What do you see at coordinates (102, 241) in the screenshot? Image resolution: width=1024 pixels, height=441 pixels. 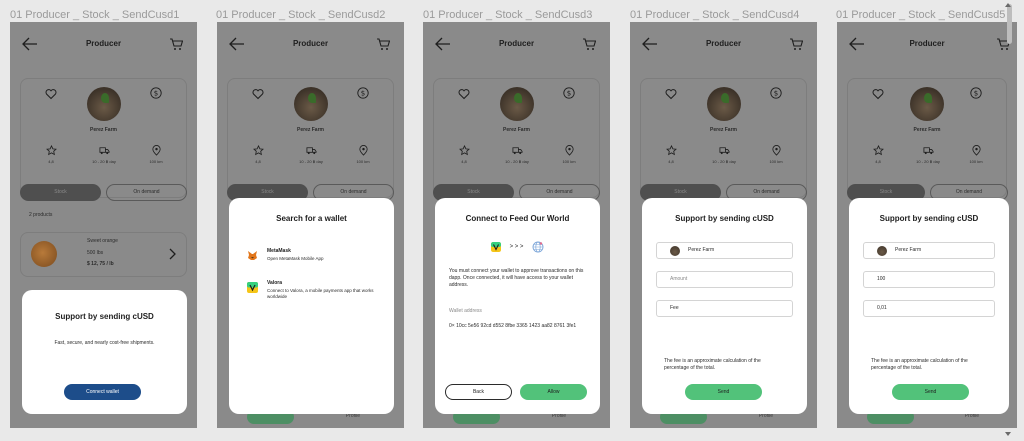 I see `product-name: Sweet orange` at bounding box center [102, 241].